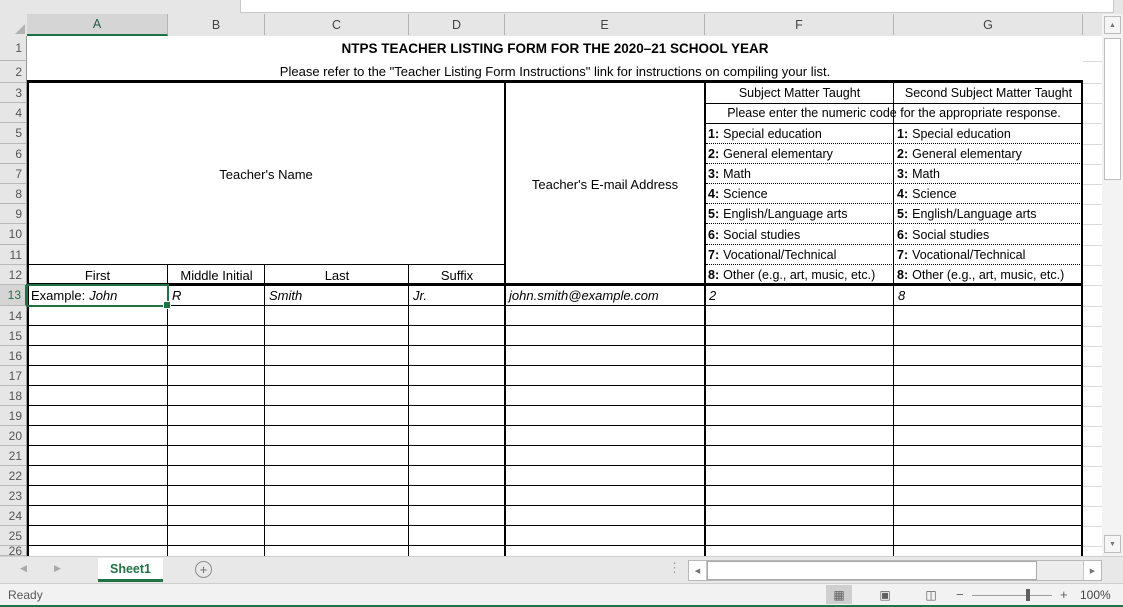 The height and width of the screenshot is (607, 1123). What do you see at coordinates (799, 214) in the screenshot?
I see `subject-code-5: 5: English/Language arts` at bounding box center [799, 214].